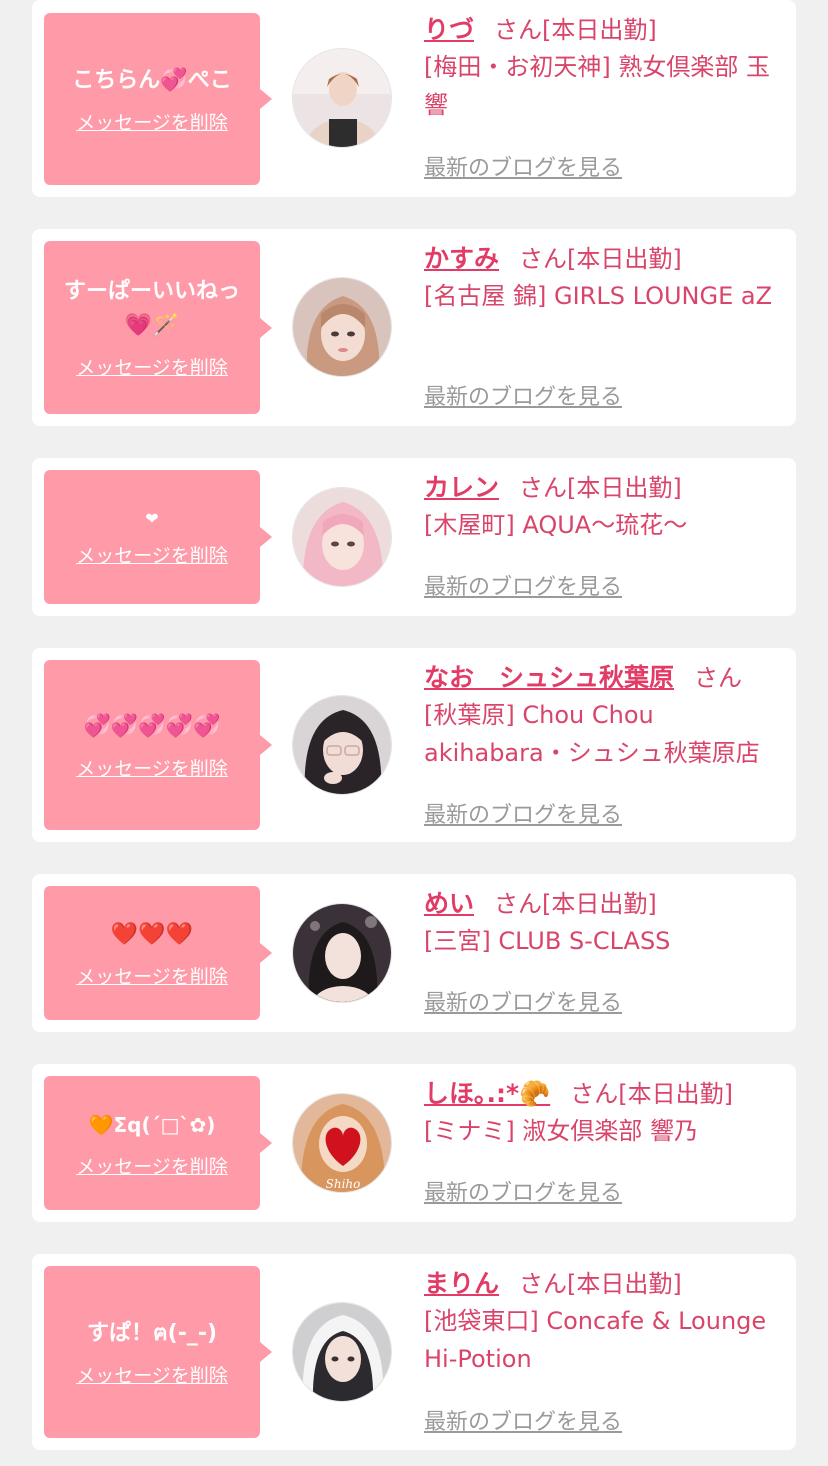 This screenshot has height=1466, width=828. I want to click on shop-info: [池袋東口] Concafe & Lounge Hi-Potion, so click(595, 1340).